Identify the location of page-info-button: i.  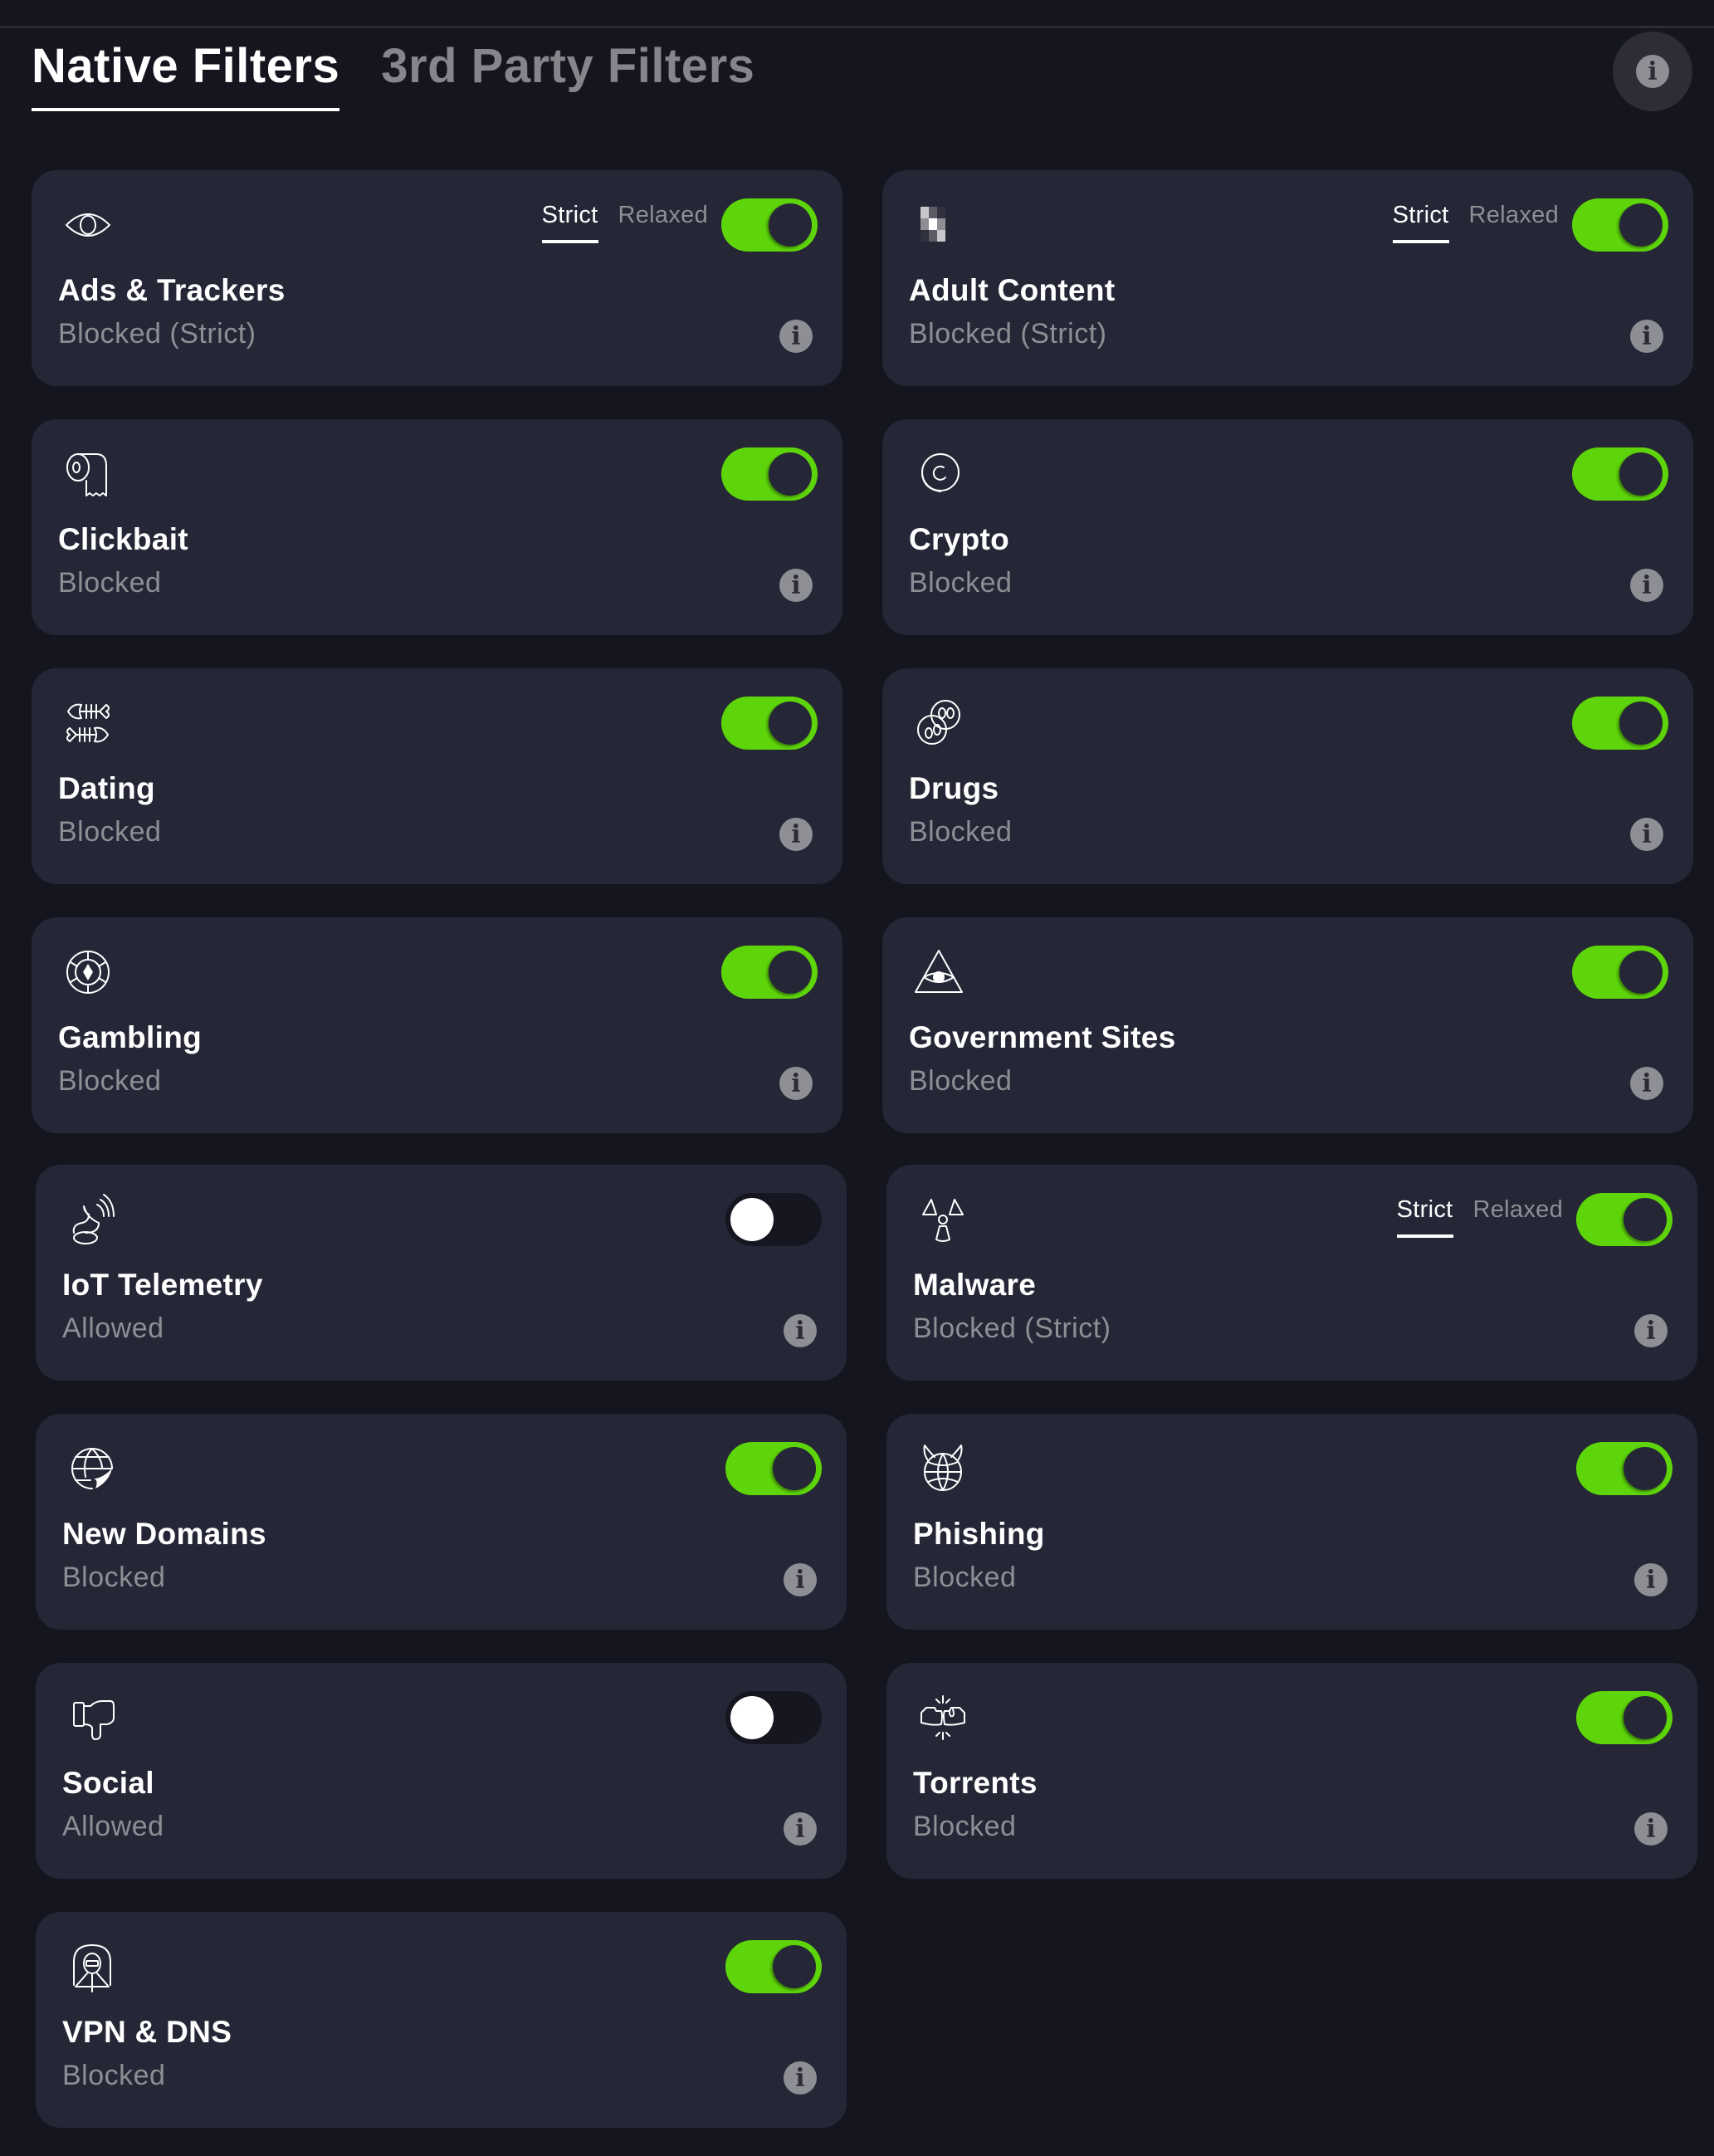
(1653, 71).